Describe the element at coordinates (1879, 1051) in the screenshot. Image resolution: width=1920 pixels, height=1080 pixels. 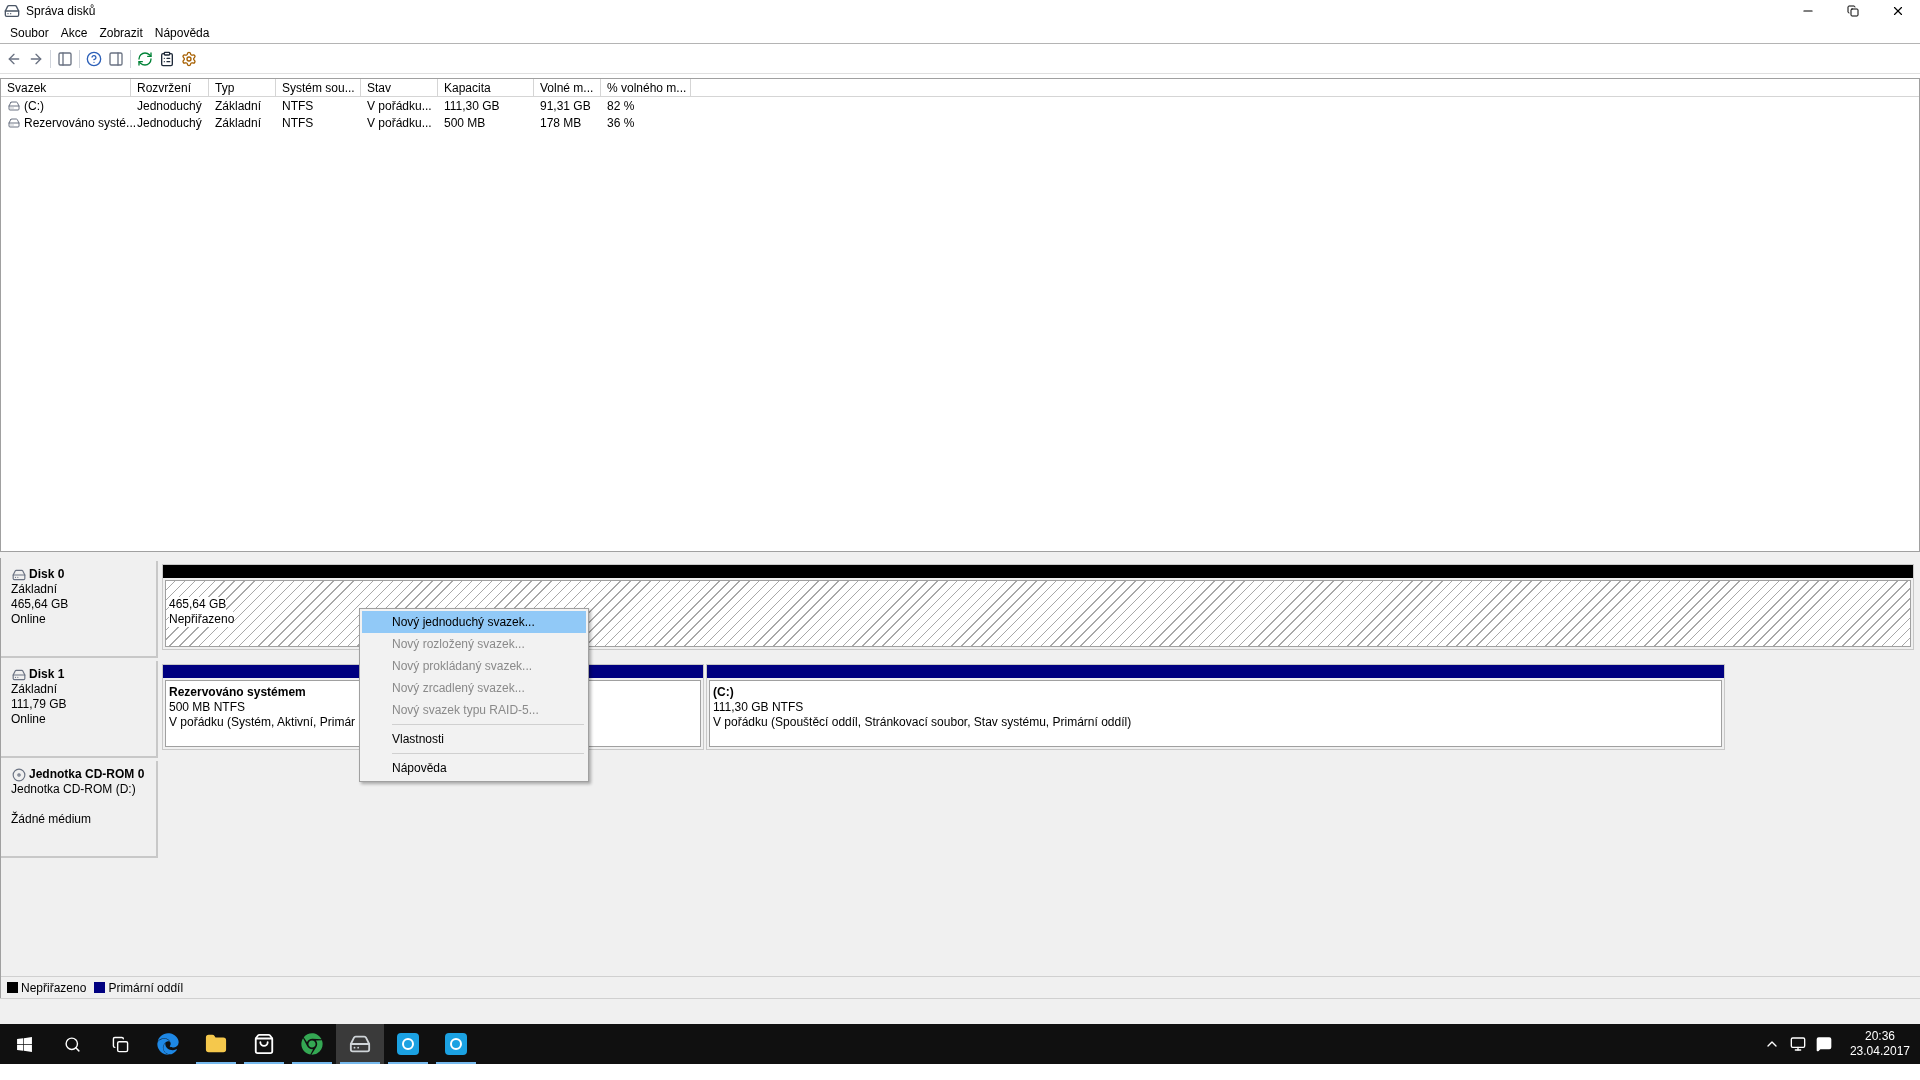
I see `clock-date: 23.04.2017` at that location.